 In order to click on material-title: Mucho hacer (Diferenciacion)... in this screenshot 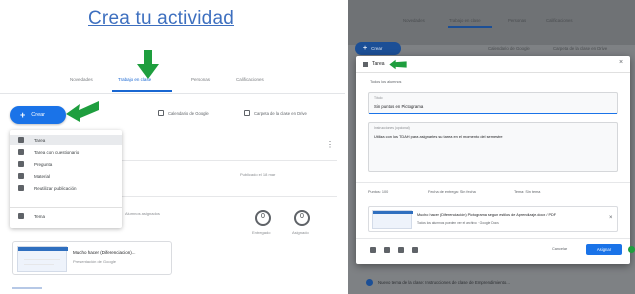, I will do `click(104, 252)`.